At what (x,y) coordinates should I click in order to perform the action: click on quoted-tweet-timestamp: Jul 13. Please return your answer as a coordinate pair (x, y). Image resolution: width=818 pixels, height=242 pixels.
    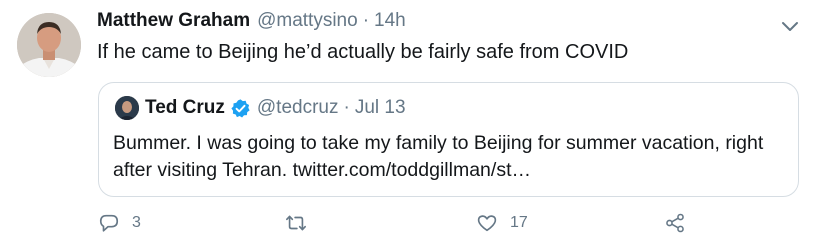
    Looking at the image, I should click on (380, 108).